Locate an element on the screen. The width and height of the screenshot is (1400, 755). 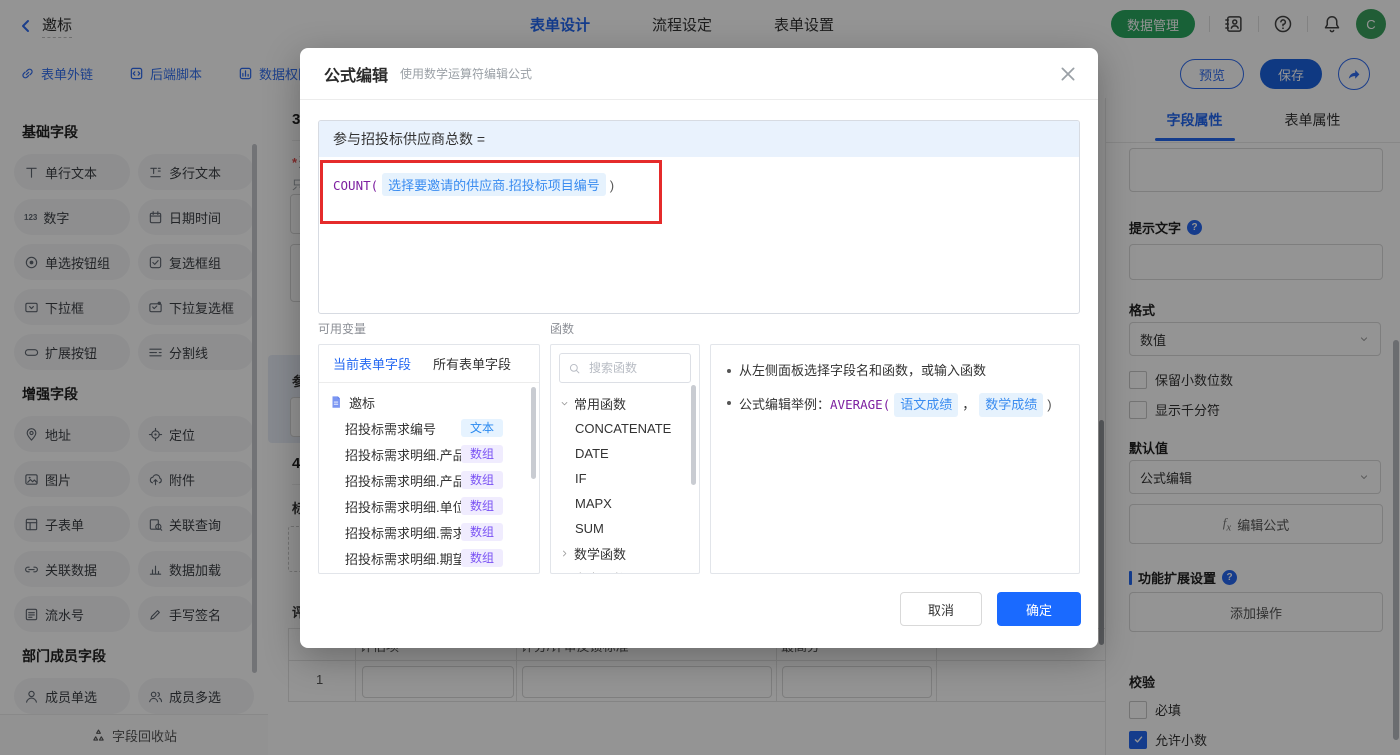
function-item: DATE is located at coordinates (625, 453).